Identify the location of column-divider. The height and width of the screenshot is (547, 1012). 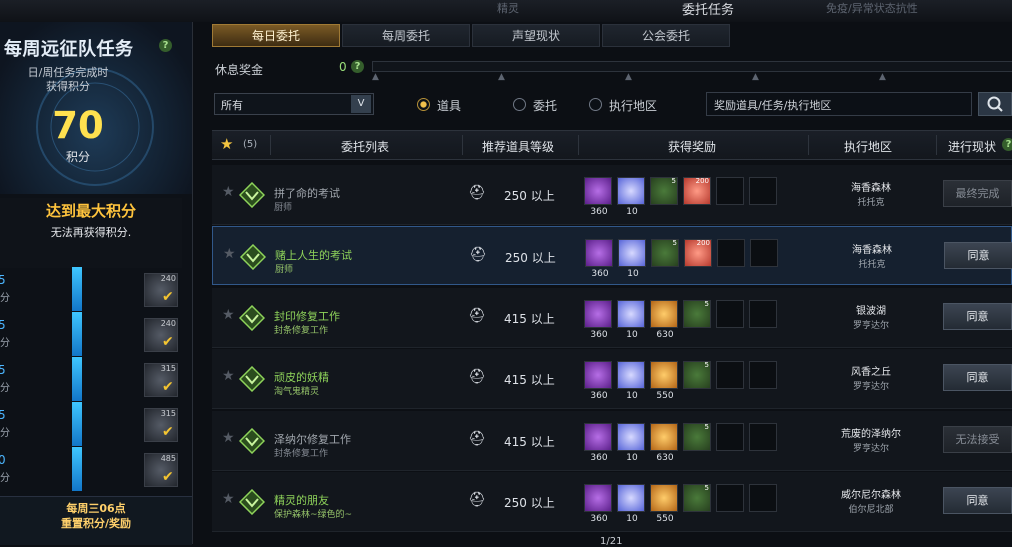
(936, 145).